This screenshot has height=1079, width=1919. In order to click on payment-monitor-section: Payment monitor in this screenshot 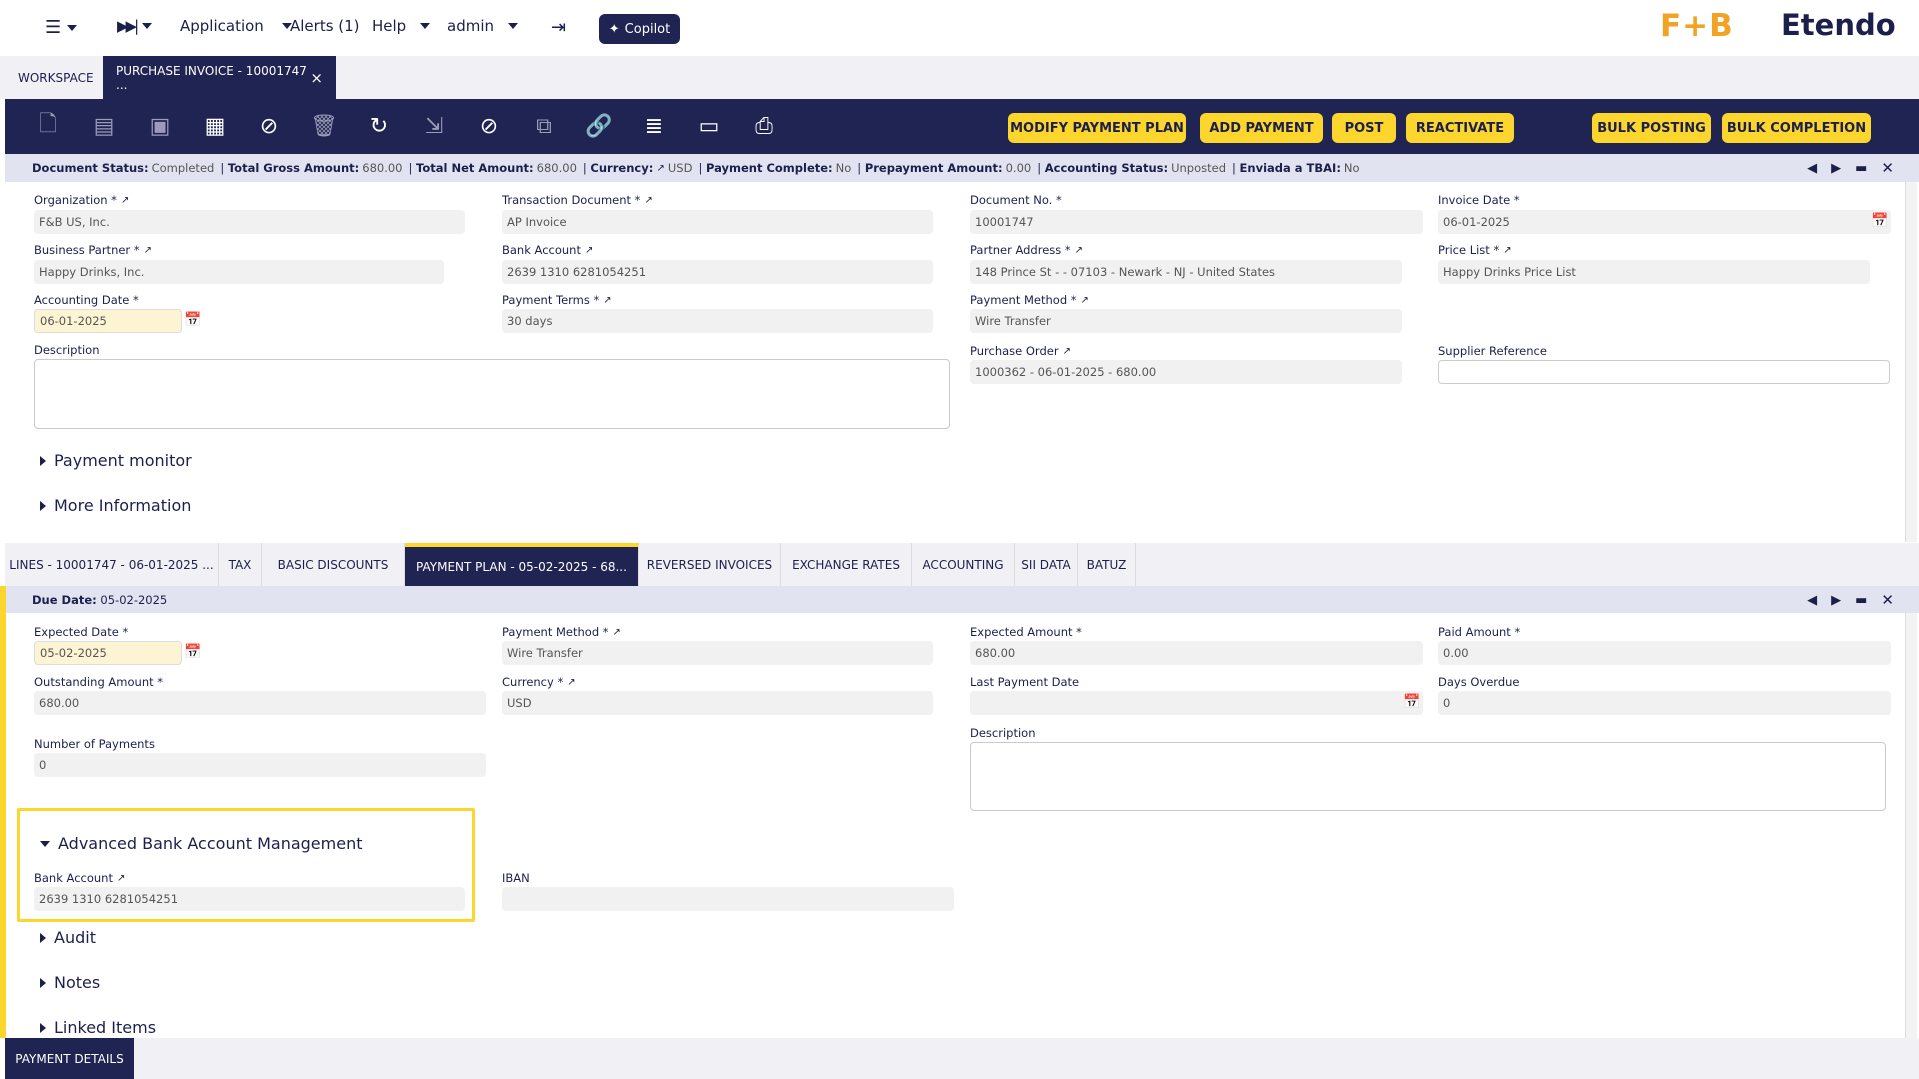, I will do `click(116, 460)`.